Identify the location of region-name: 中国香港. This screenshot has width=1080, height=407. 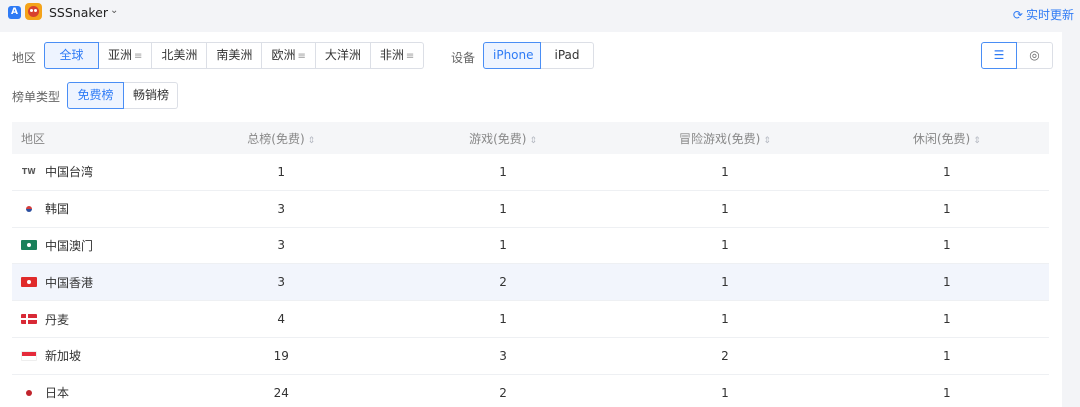
(69, 282).